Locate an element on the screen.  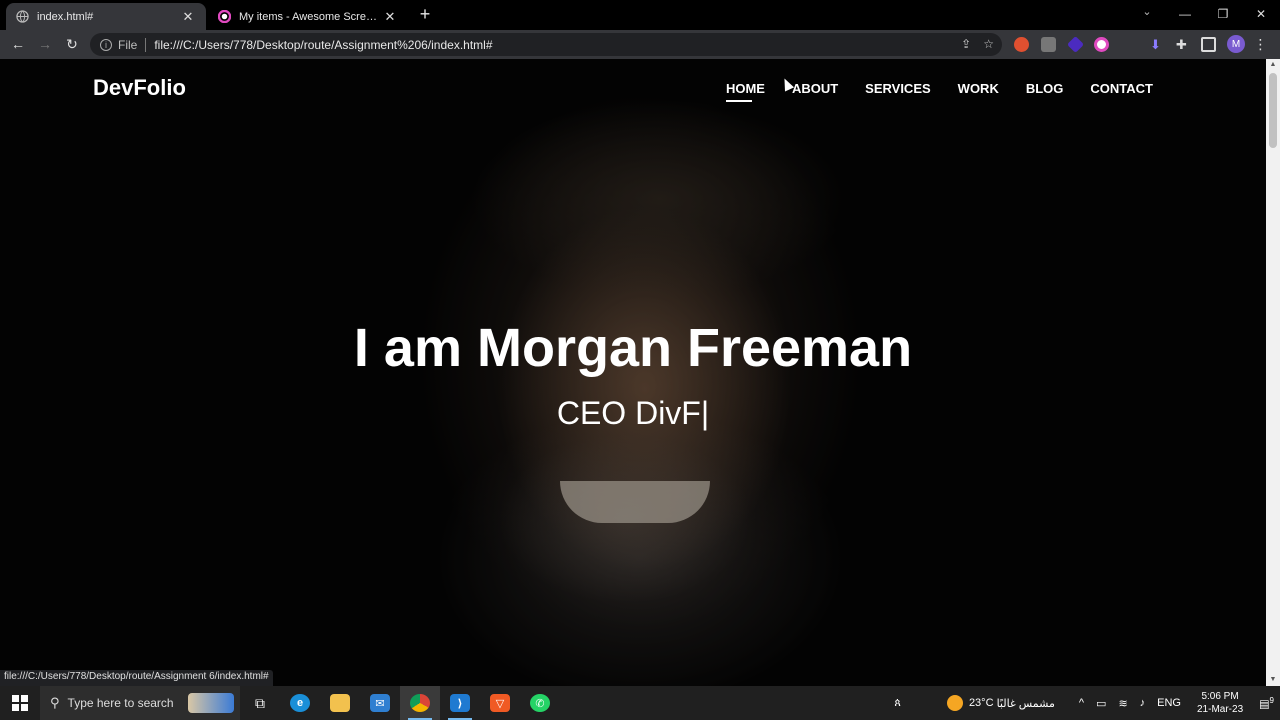
vscode-icon: ⟩ is located at coordinates (460, 703).